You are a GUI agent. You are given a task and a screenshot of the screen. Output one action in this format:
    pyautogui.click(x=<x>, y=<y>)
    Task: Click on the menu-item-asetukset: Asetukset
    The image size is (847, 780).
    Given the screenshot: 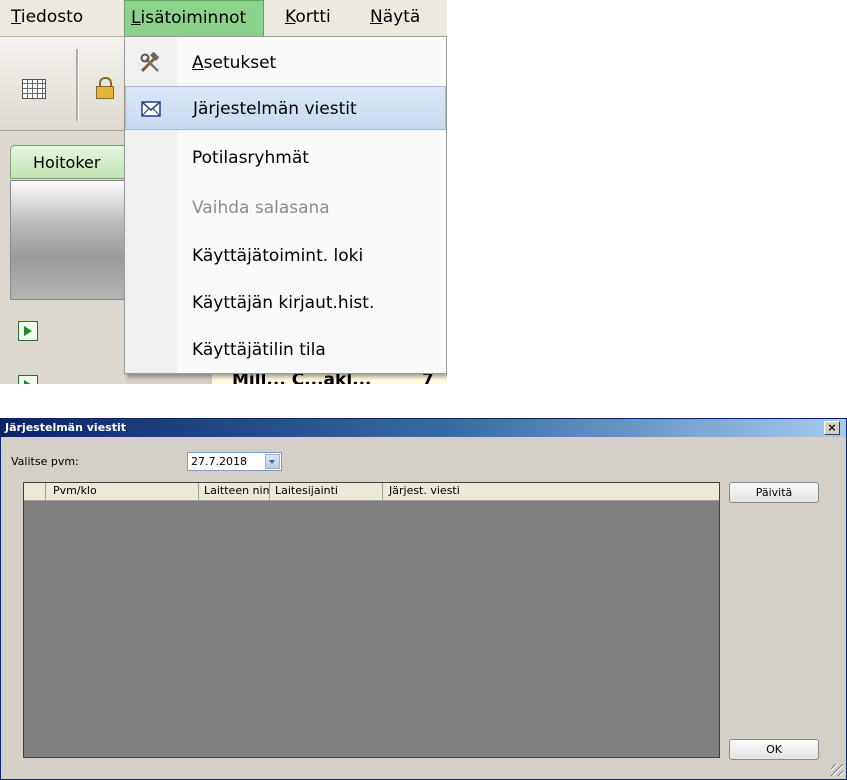 What is the action you would take?
    pyautogui.click(x=285, y=63)
    